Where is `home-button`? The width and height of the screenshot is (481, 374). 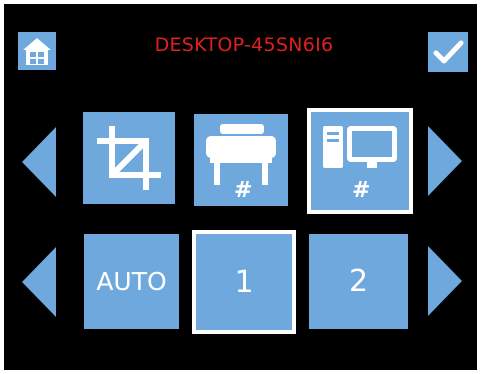 home-button is located at coordinates (37, 51).